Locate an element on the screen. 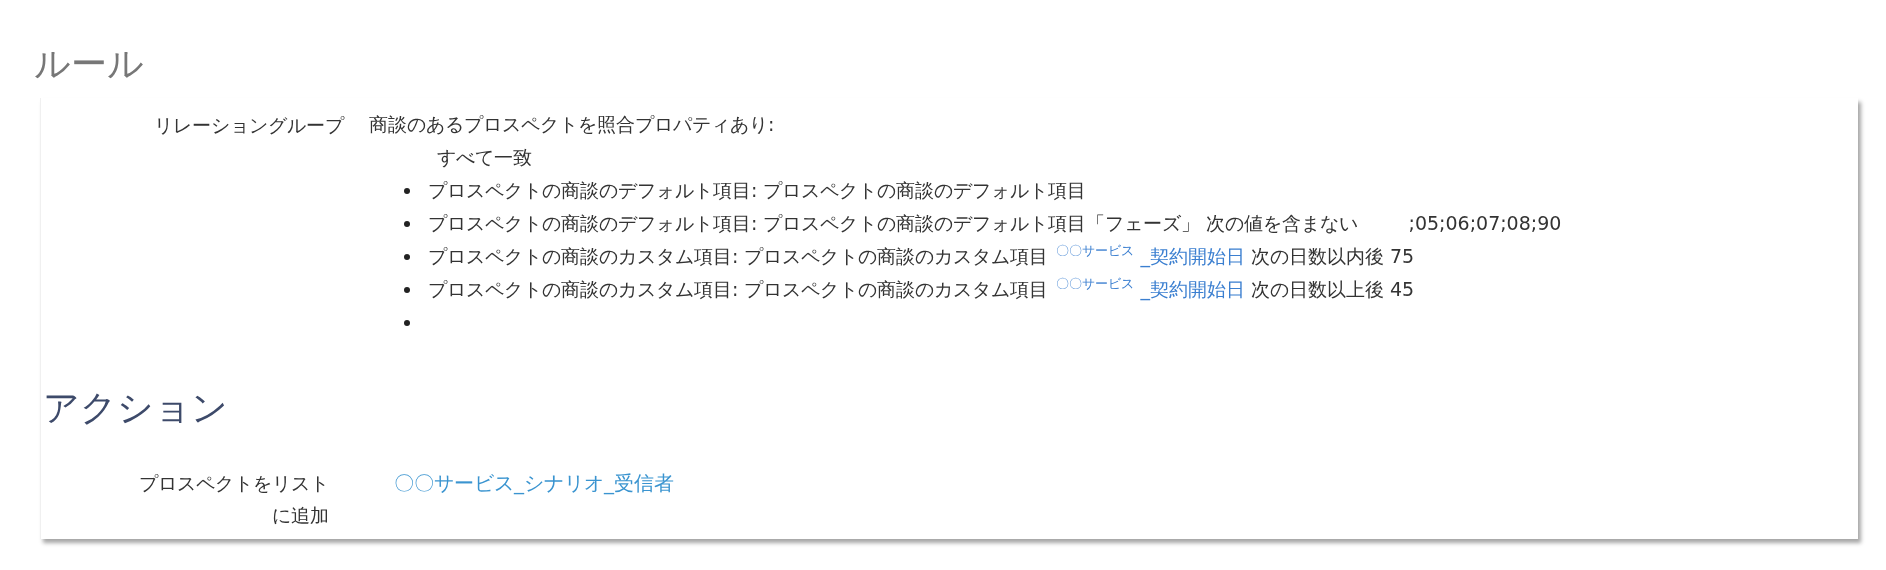 The height and width of the screenshot is (570, 1886). rule-summary: 商談のあるプロスペクトを照合プロパティあり: is located at coordinates (572, 124).